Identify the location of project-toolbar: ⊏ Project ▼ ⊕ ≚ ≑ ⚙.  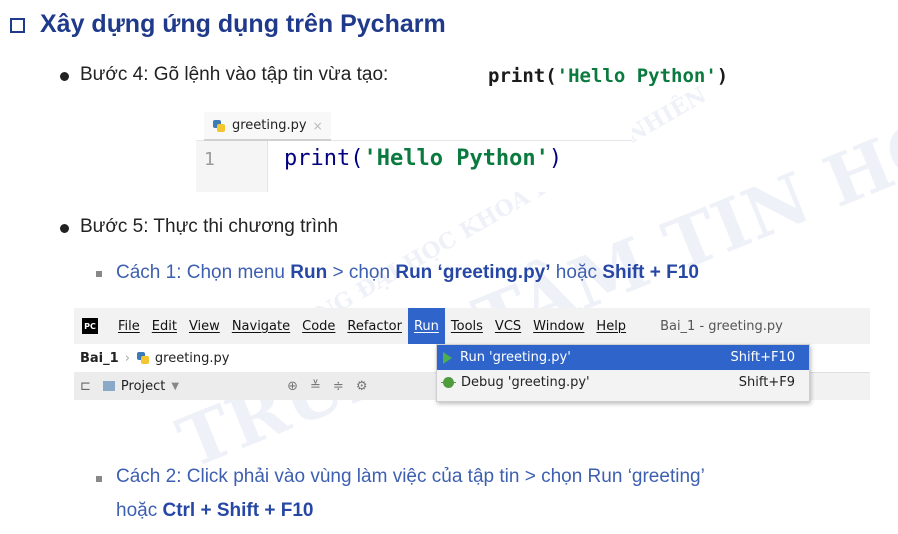
(254, 386).